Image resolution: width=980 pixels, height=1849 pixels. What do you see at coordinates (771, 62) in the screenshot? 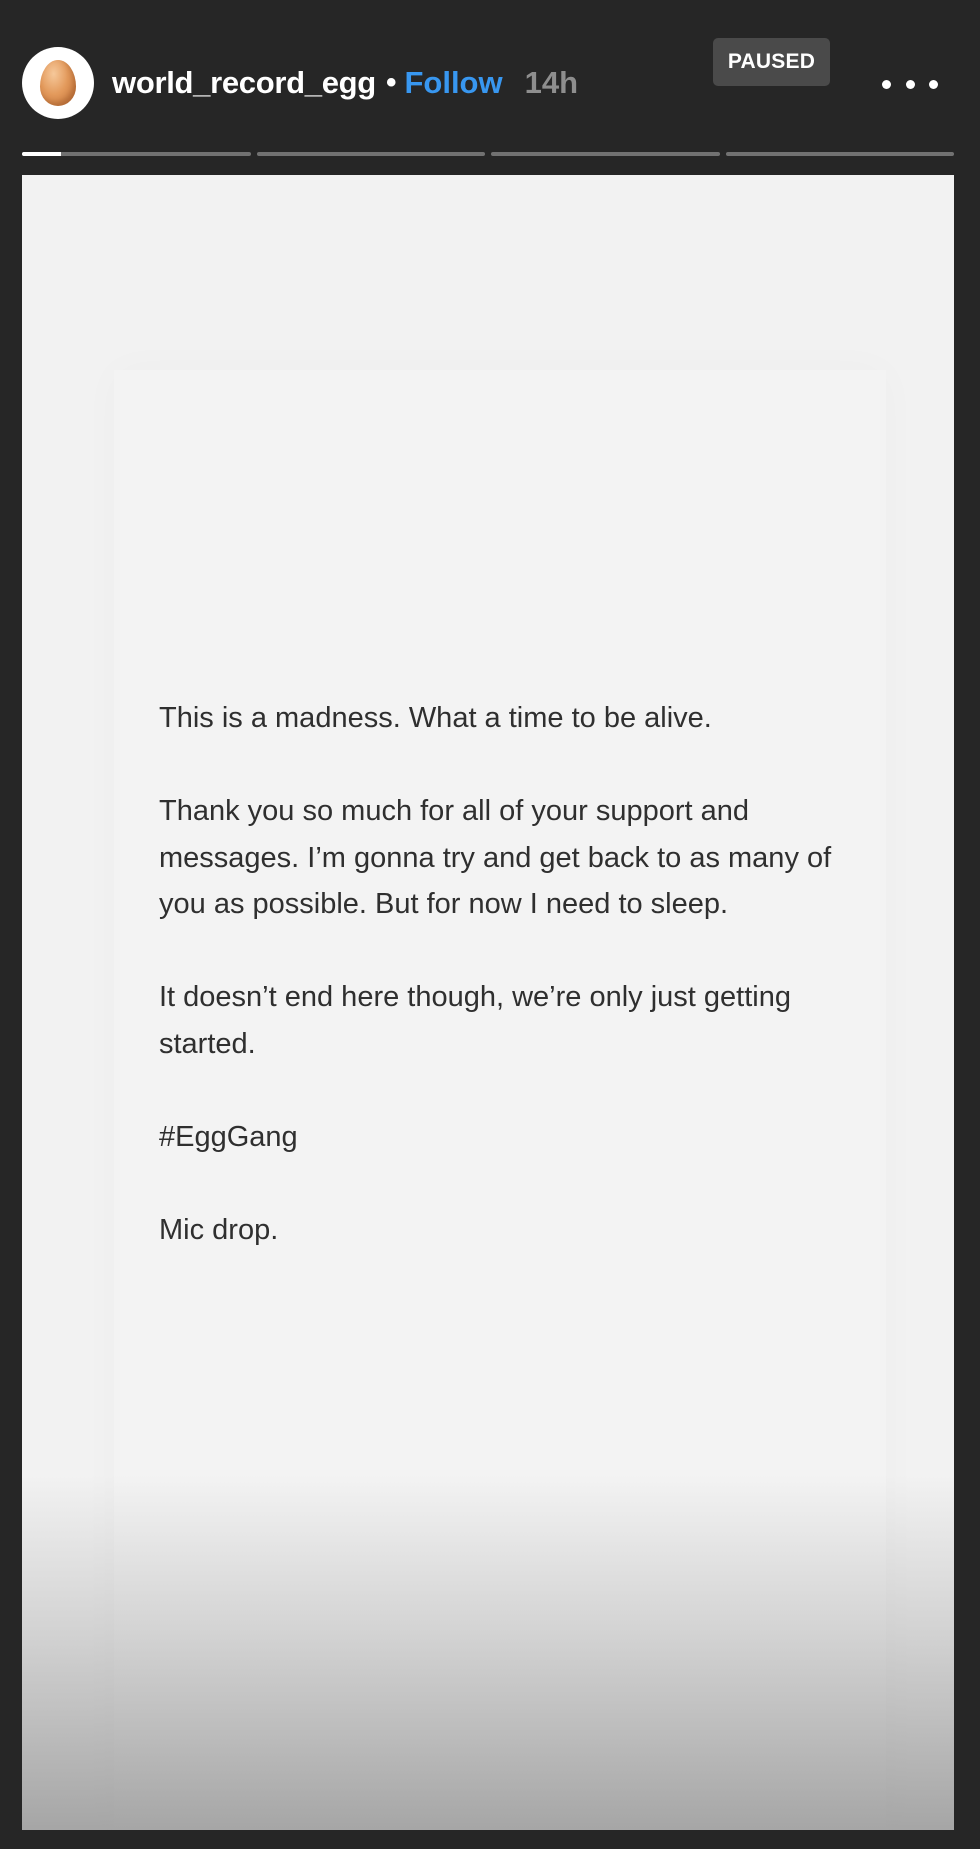
I see `paused-badge: PAUSED` at bounding box center [771, 62].